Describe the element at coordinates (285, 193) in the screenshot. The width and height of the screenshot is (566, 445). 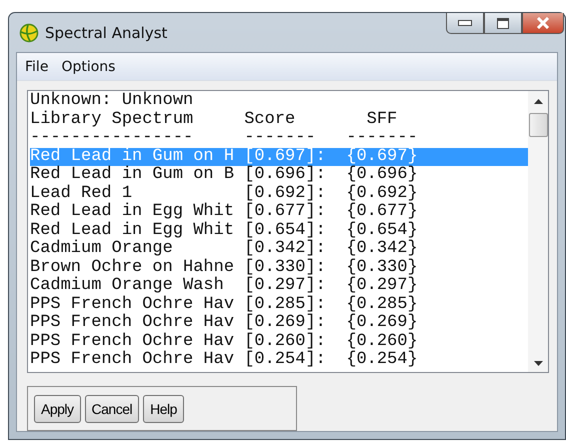
I see `score-value: [0.692]:` at that location.